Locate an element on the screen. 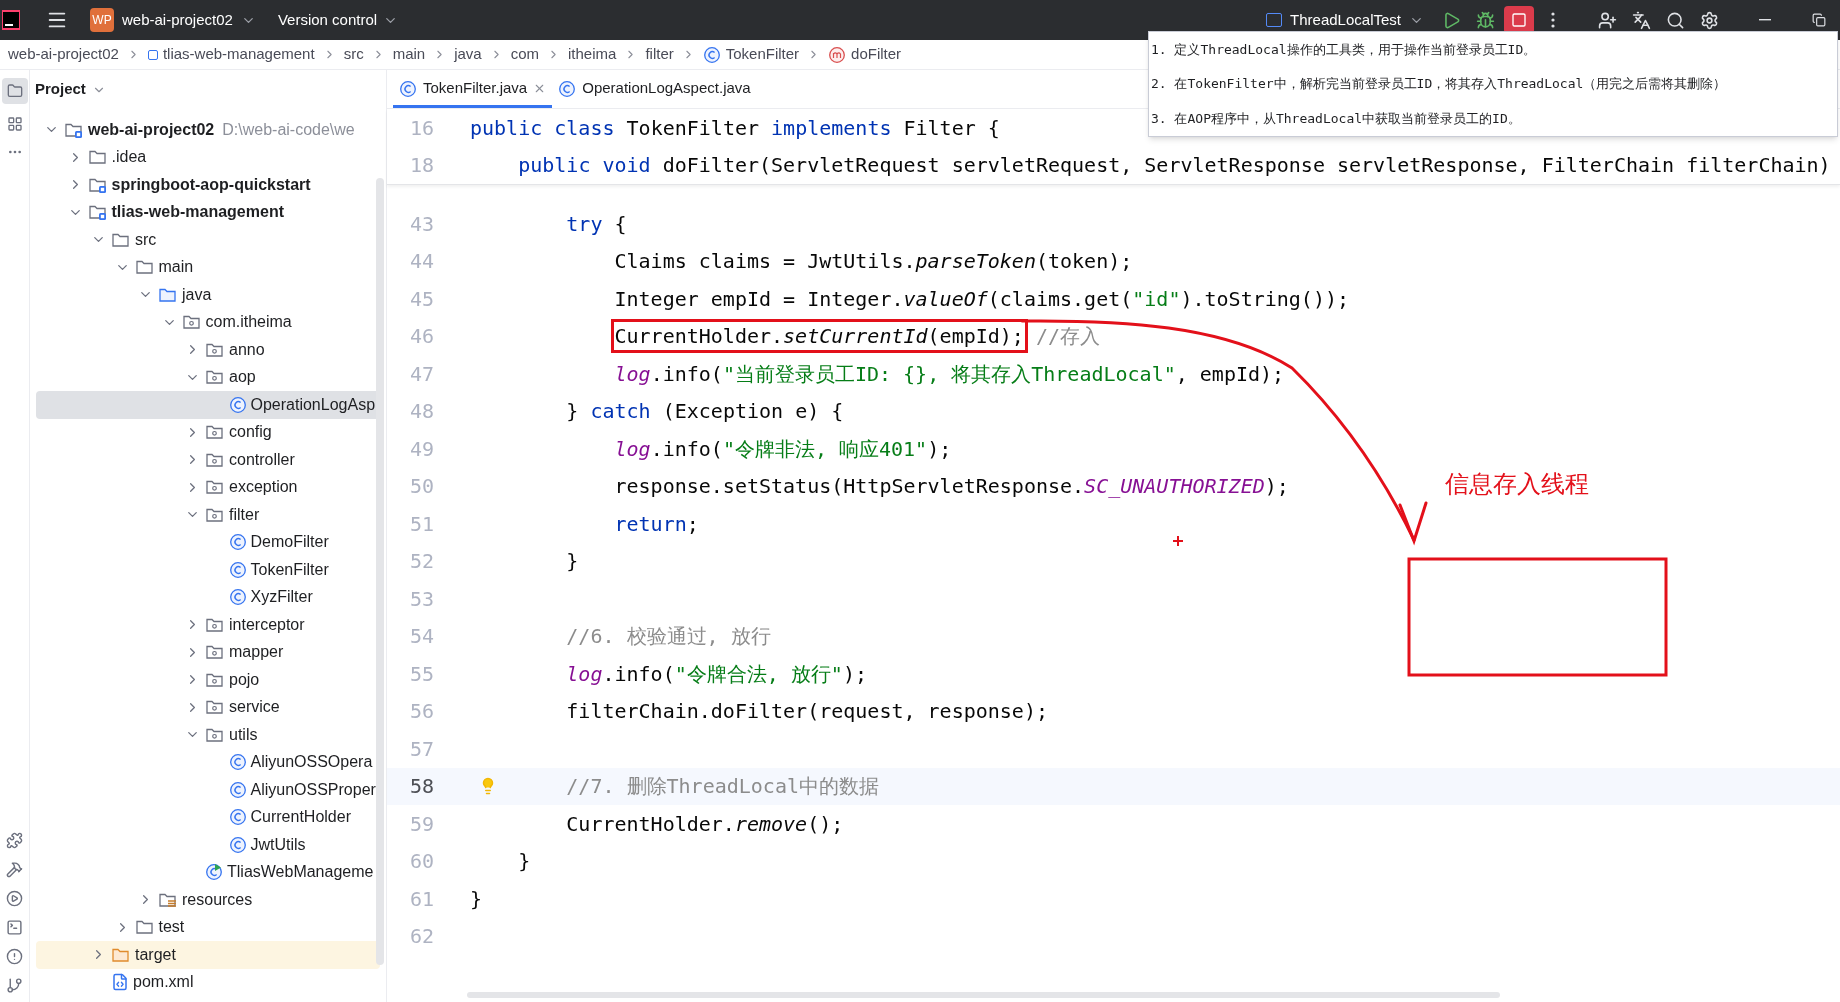 This screenshot has width=1840, height=1002. breadcrumb-item: main is located at coordinates (409, 54).